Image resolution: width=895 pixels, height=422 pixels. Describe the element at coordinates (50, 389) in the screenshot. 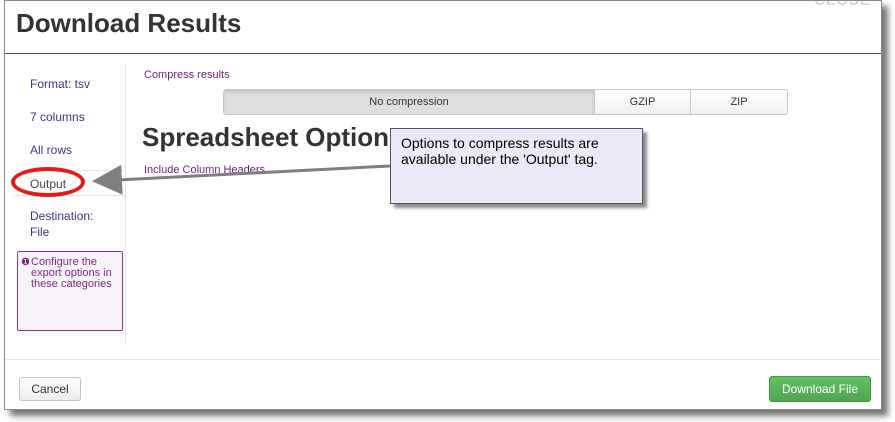

I see `cancel-button: Cancel` at that location.